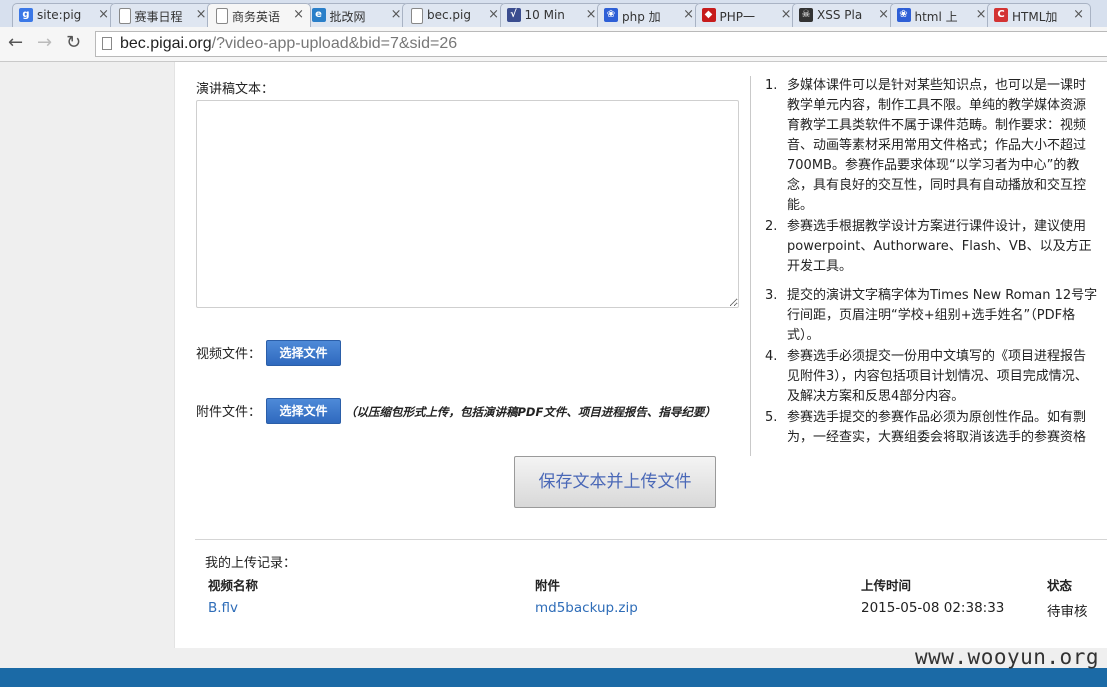  Describe the element at coordinates (44, 43) in the screenshot. I see `forward-arrow-icon: →` at that location.